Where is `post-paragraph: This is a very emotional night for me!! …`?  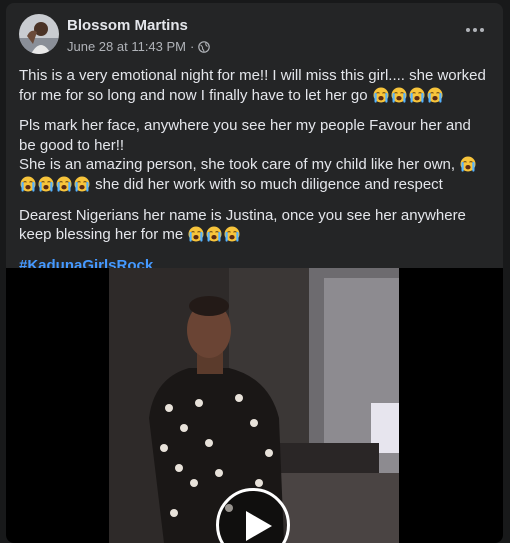 post-paragraph: This is a very emotional night for me!! … is located at coordinates (252, 85).